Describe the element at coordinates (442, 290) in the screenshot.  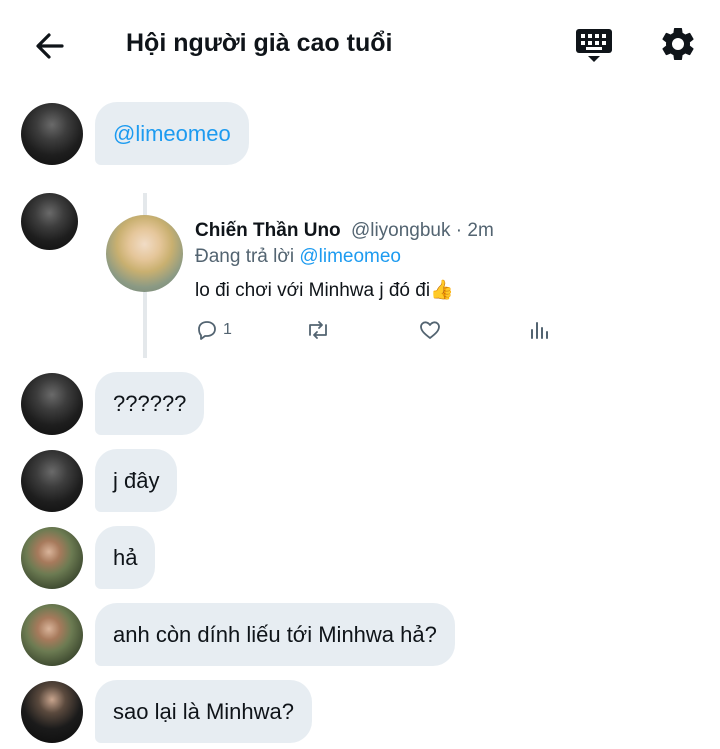
I see `thumbs-up-emoji: 👍` at that location.